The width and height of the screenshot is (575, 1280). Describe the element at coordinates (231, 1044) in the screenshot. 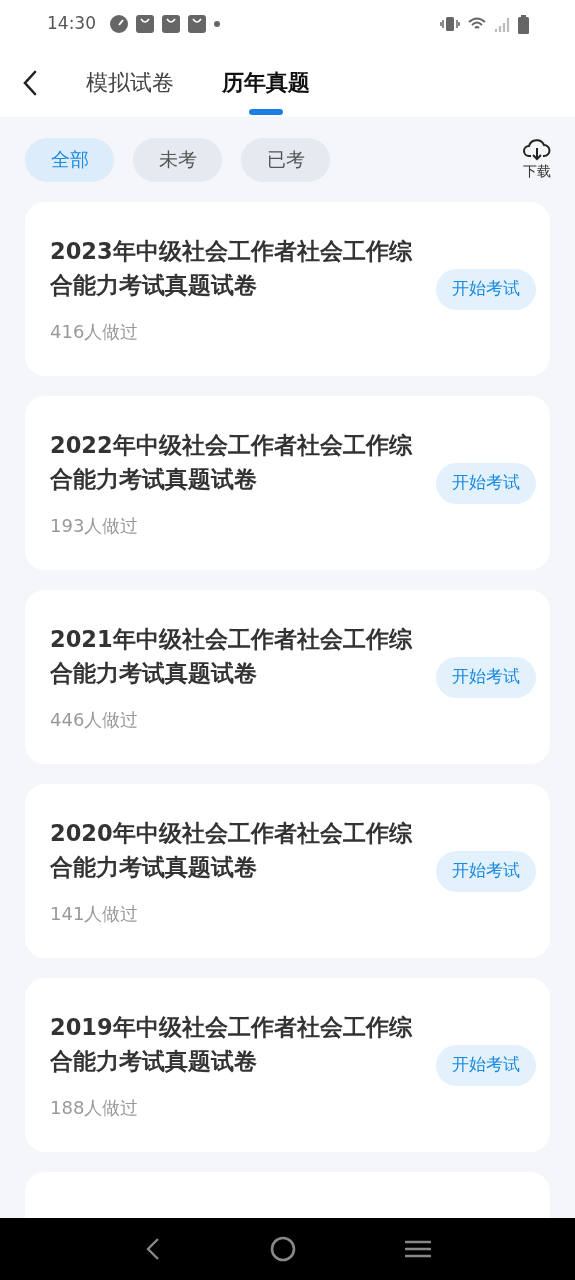

I see `paper-title: 2019年中级社会工作者社会工作综合能力考试真题试卷` at that location.